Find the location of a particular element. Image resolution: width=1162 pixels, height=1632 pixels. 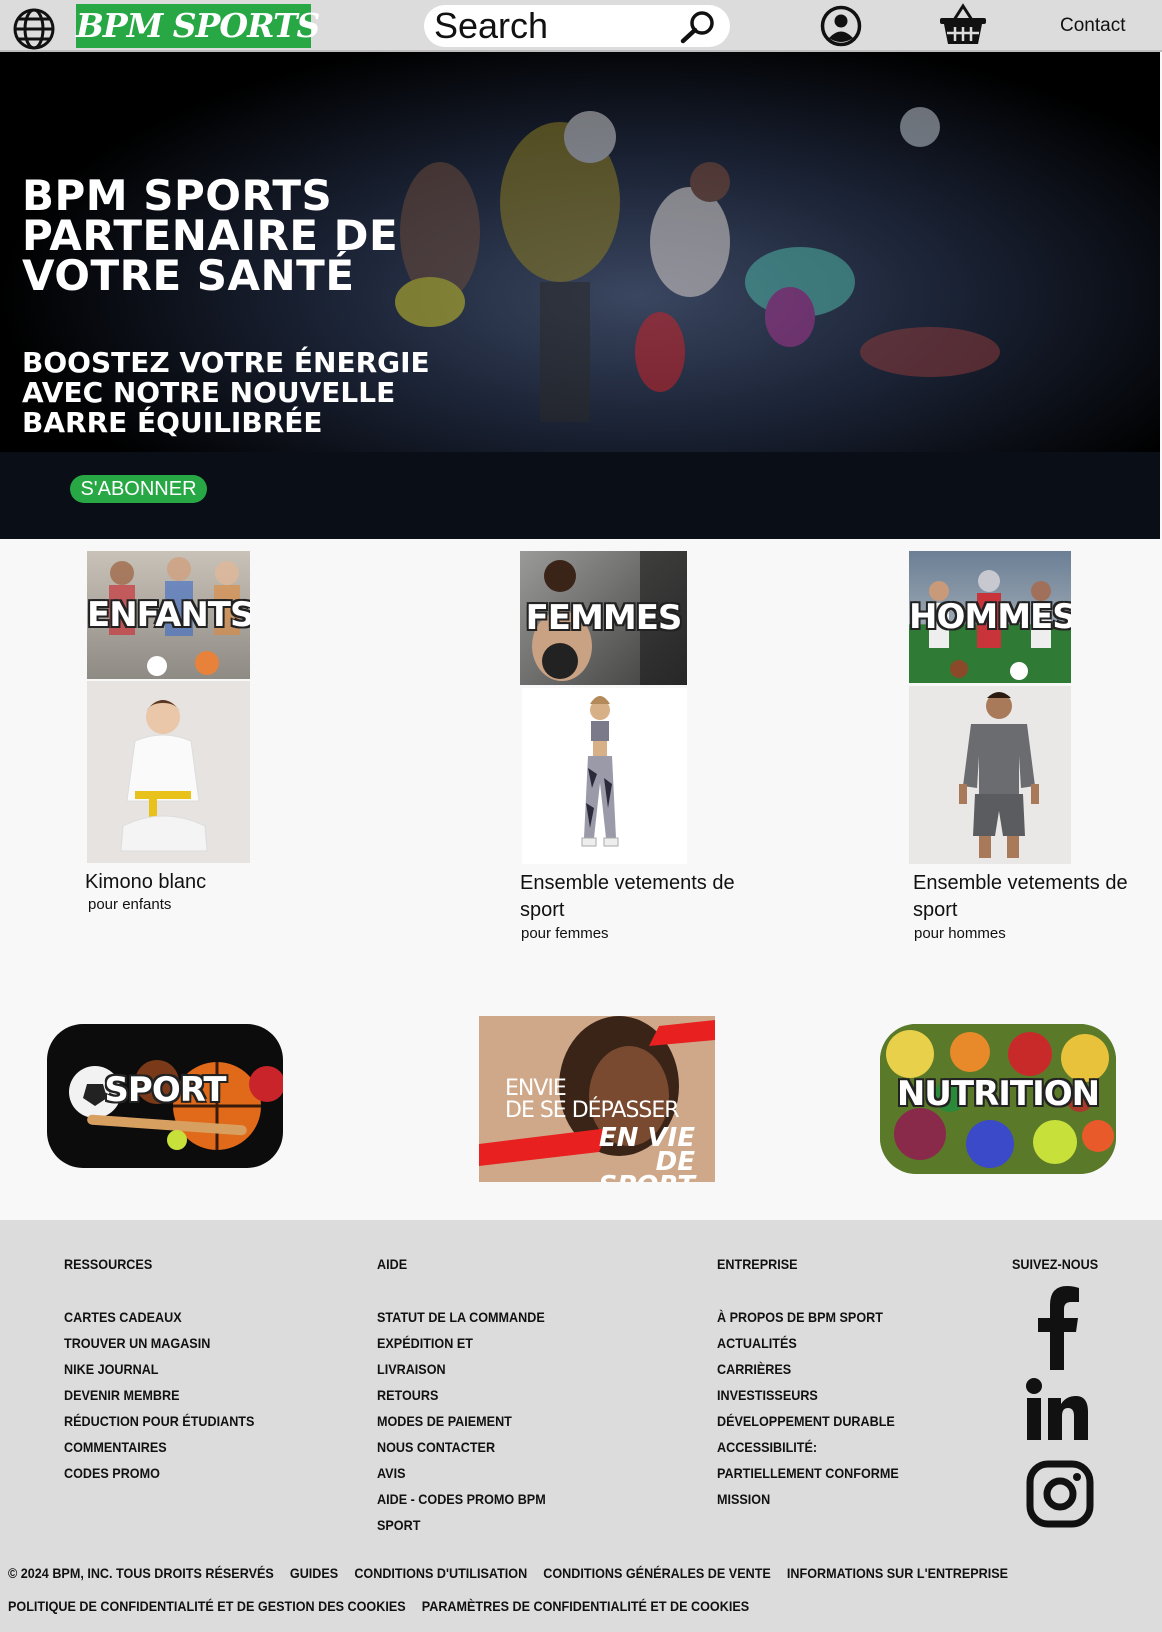

woman-sportswear-photo is located at coordinates (600, 771).